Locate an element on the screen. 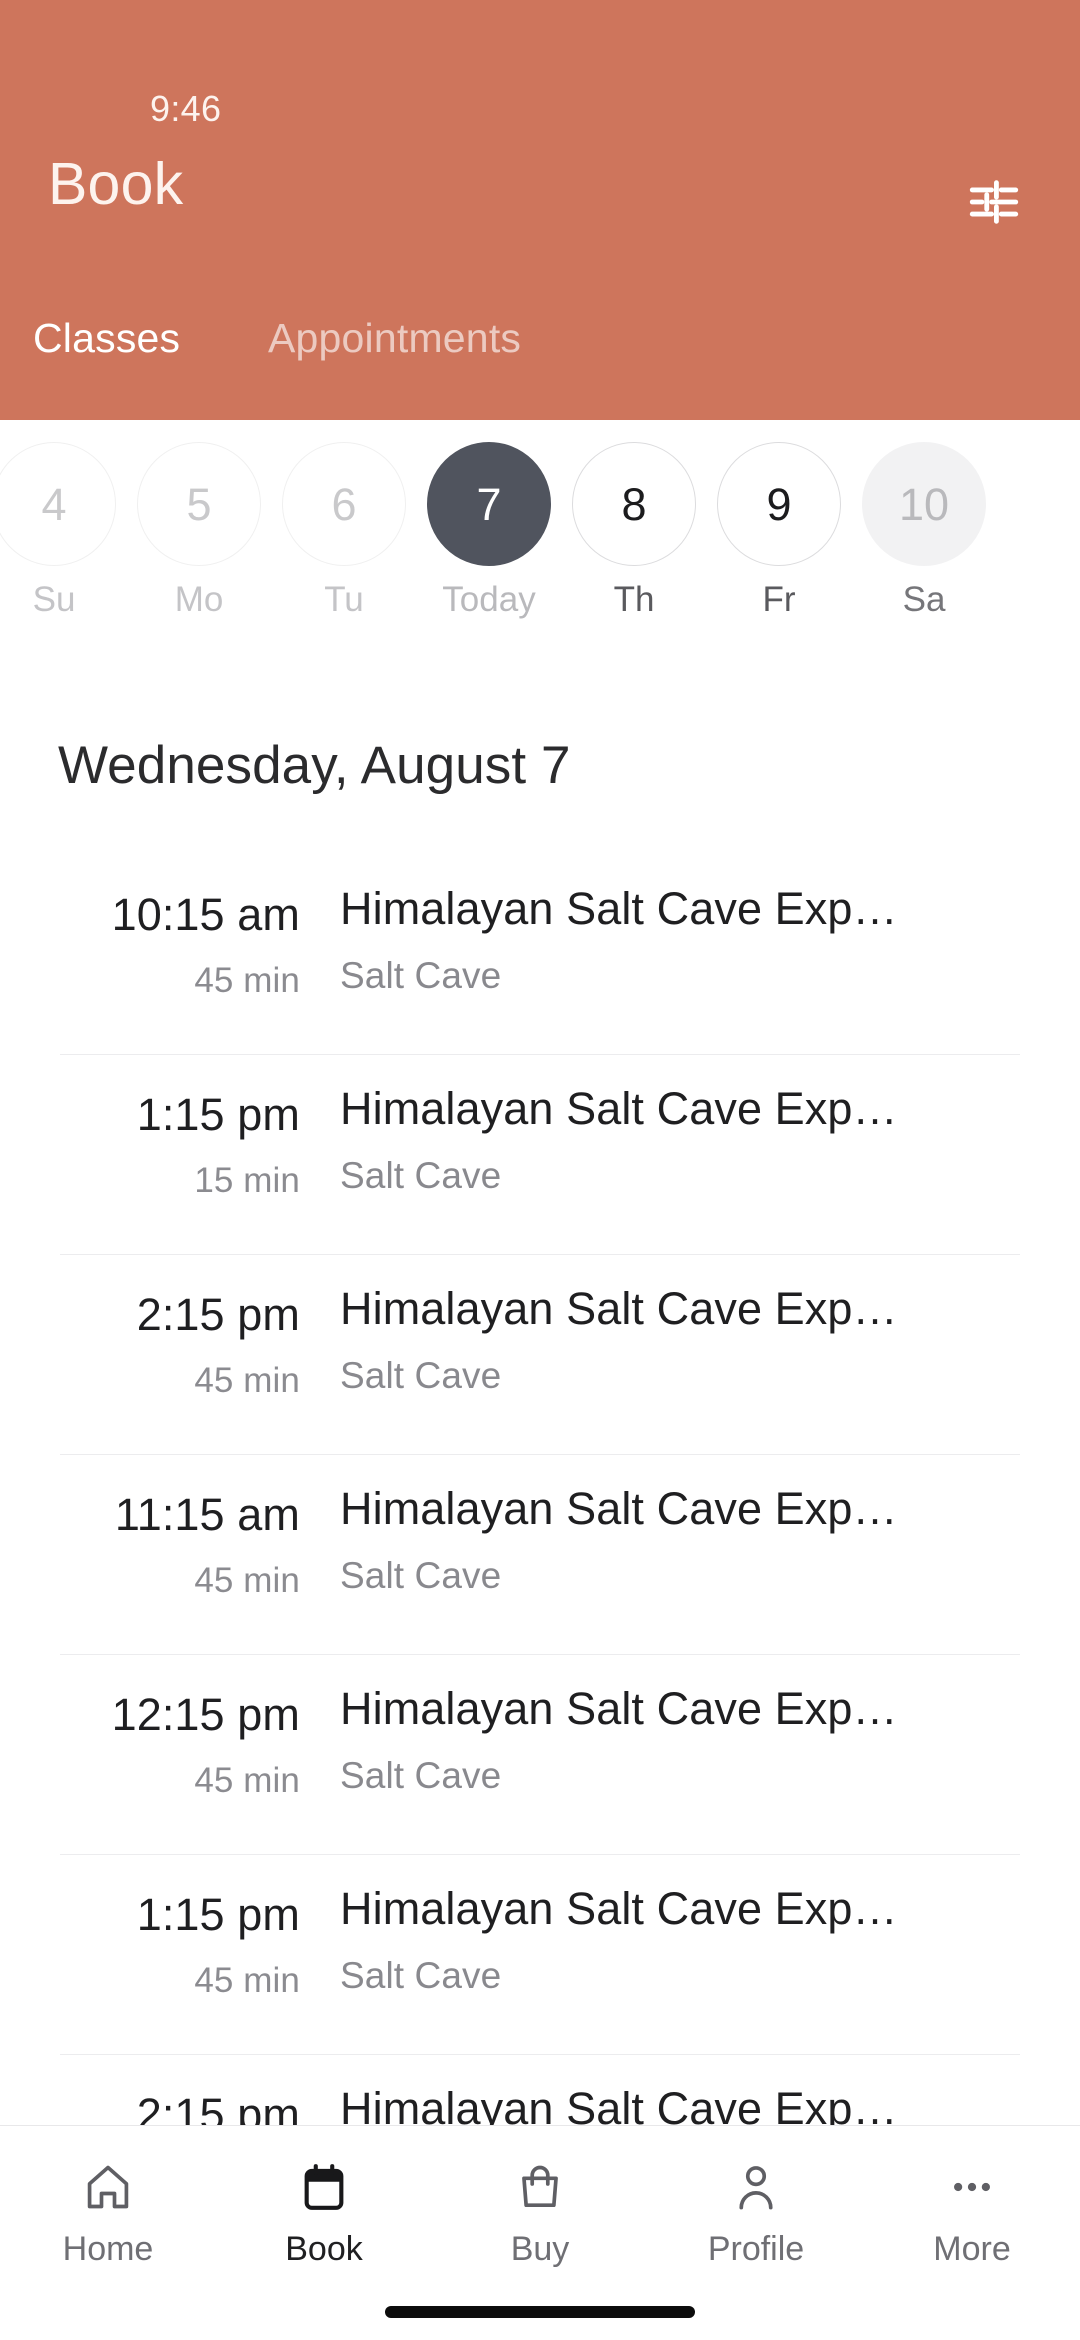 This screenshot has width=1080, height=2340. date-chip-9: 9 Fr is located at coordinates (779, 542).